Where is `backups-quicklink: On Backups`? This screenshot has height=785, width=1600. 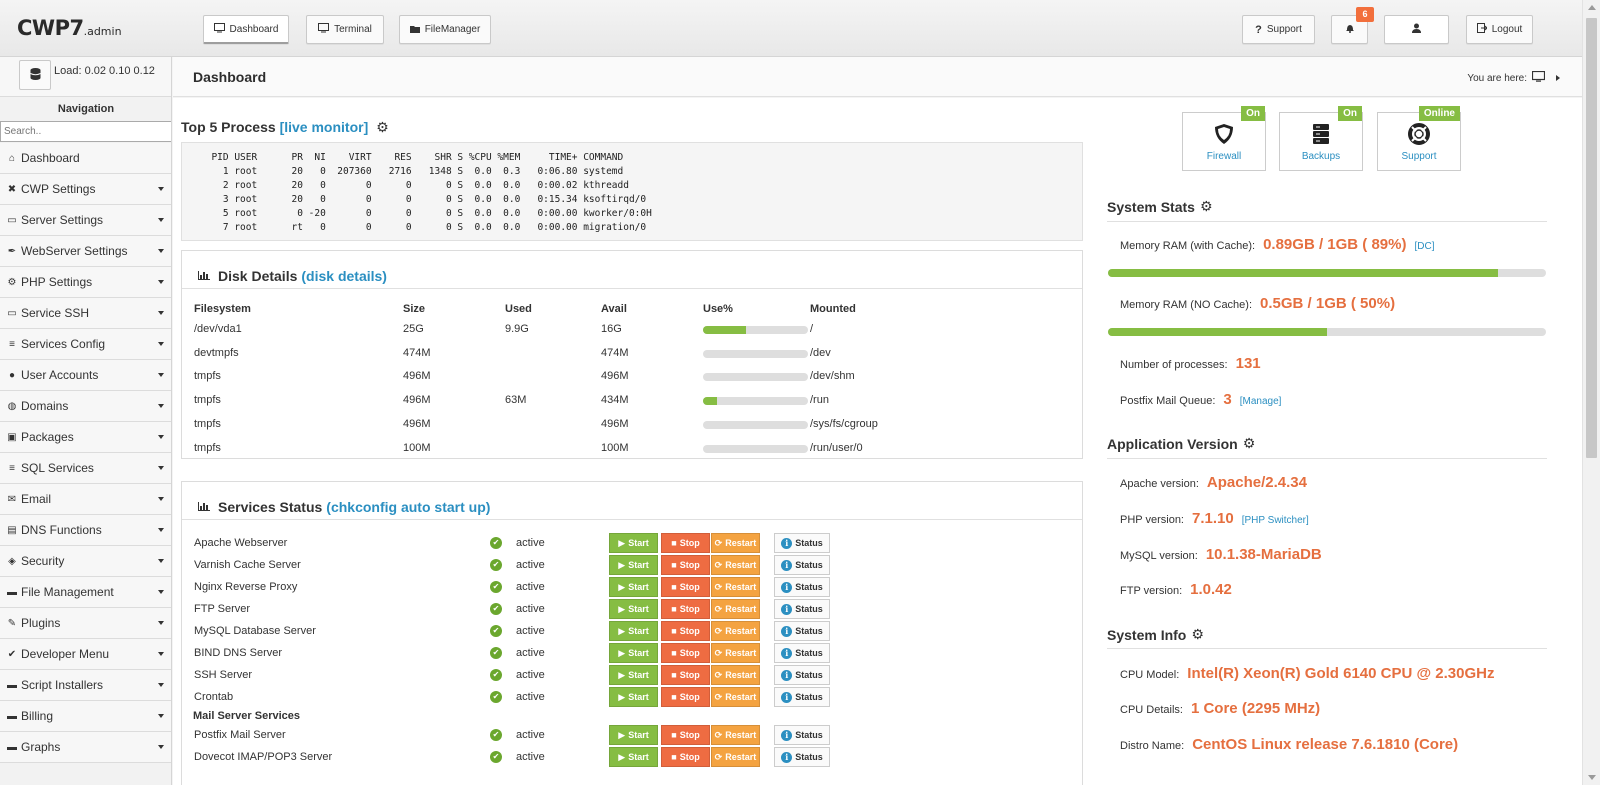 backups-quicklink: On Backups is located at coordinates (1321, 138).